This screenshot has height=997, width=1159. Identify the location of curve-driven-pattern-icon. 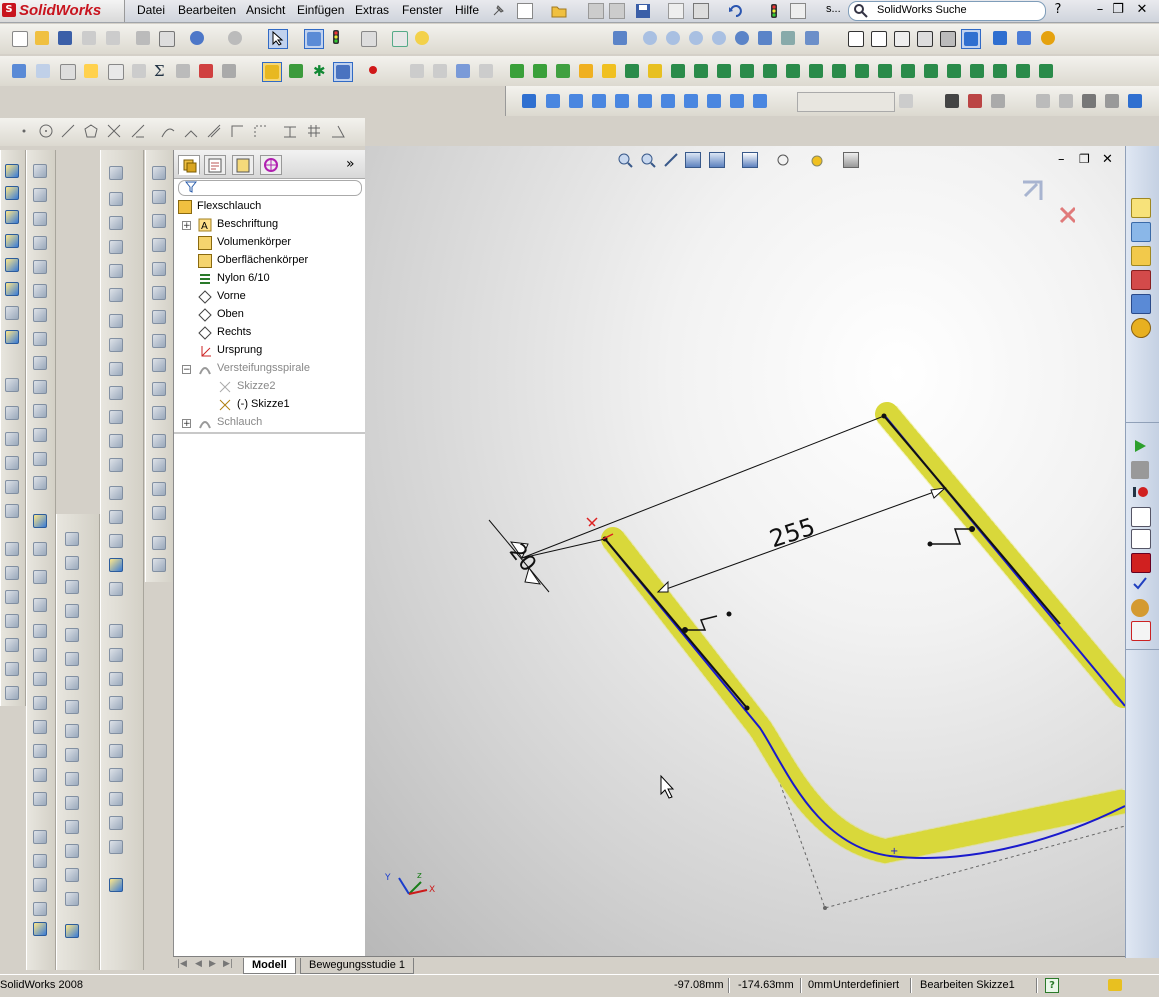
(40, 605).